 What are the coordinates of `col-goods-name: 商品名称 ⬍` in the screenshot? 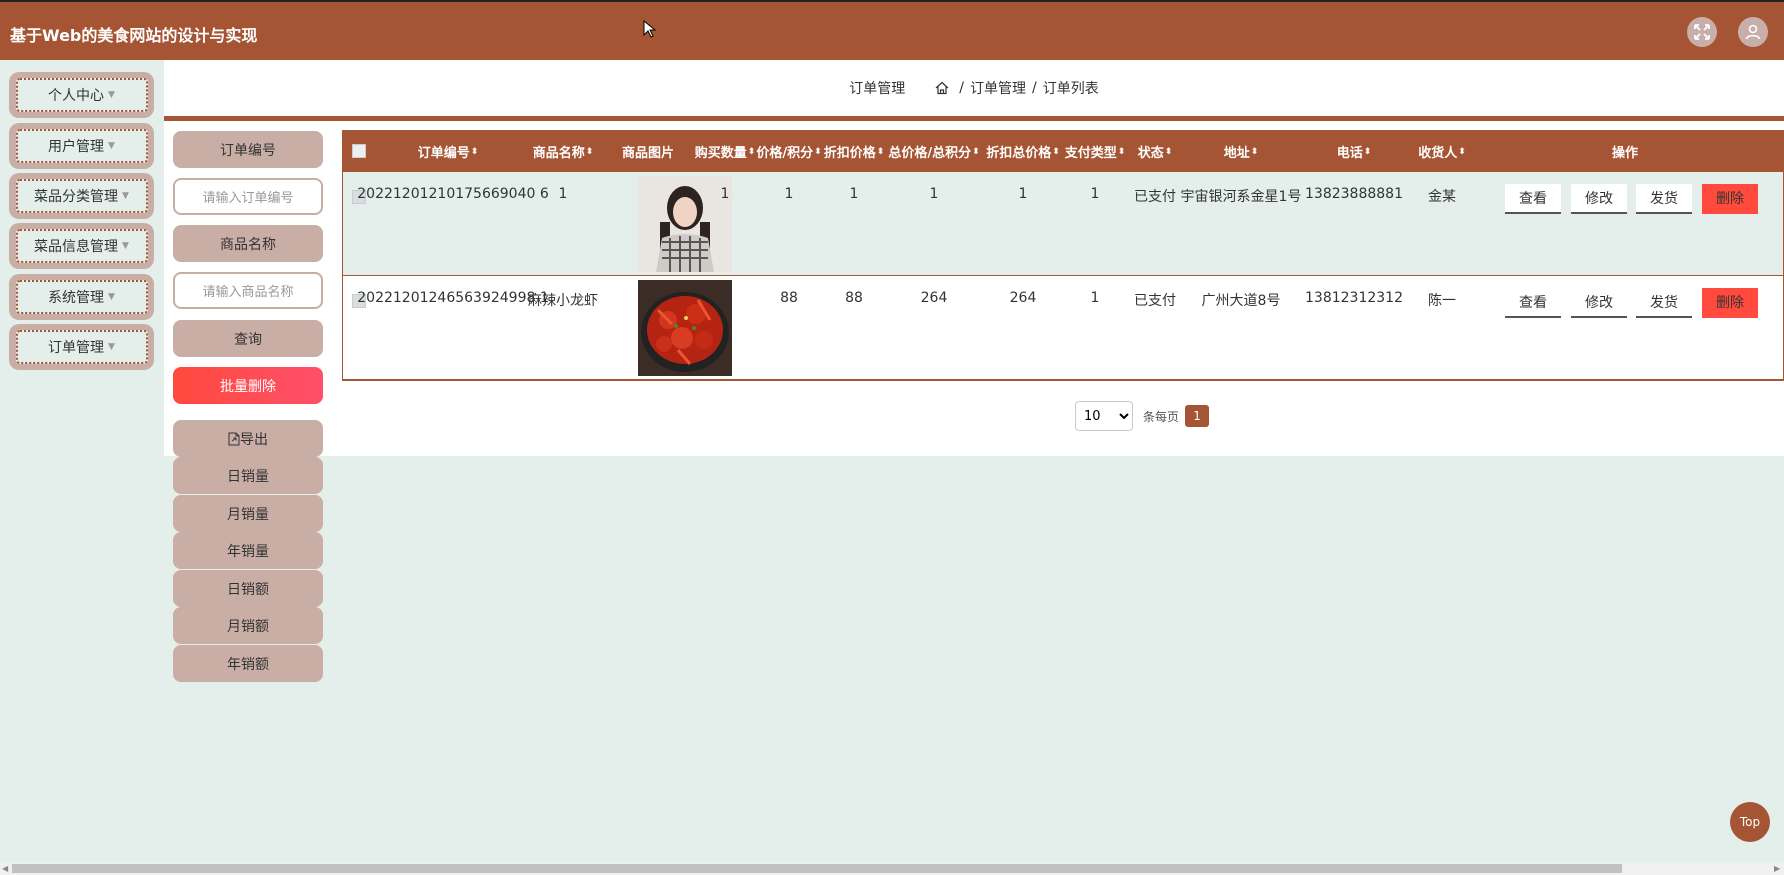 It's located at (563, 151).